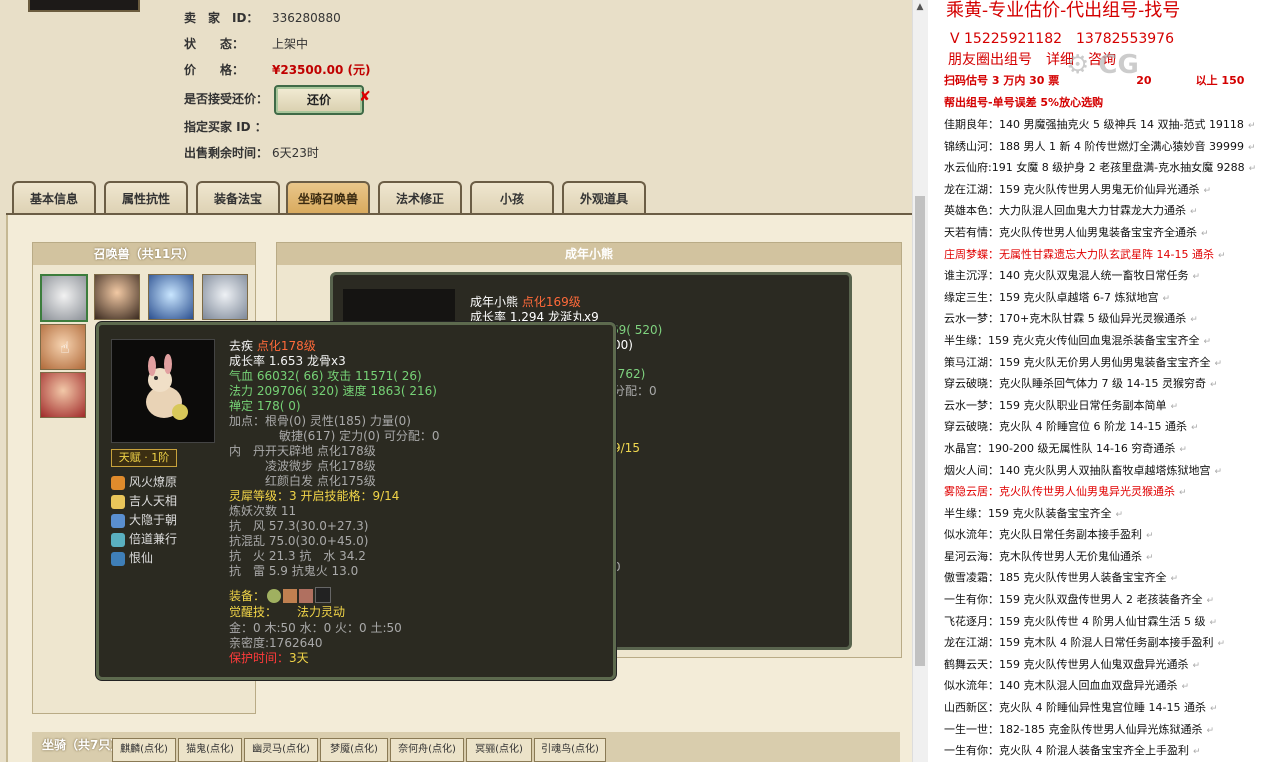  What do you see at coordinates (1112, 384) in the screenshot?
I see `account-list-item: 穿云破晓：克火队睡杀回气体力 7 级 14-15 灵猴穷奇 ↵` at bounding box center [1112, 384].